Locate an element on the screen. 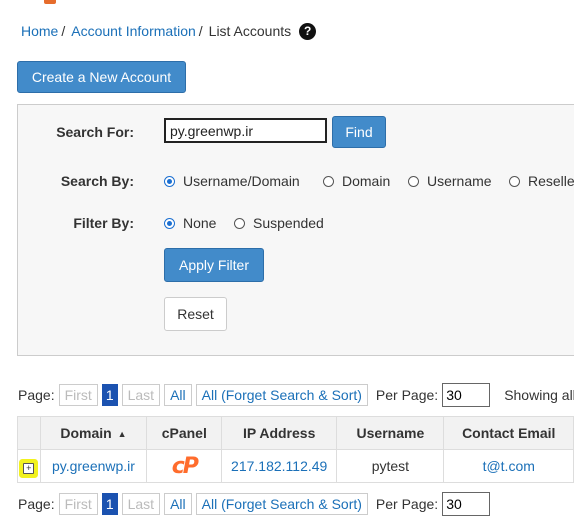 The width and height of the screenshot is (574, 527). ip-link: 217.182.112.49 is located at coordinates (279, 466).